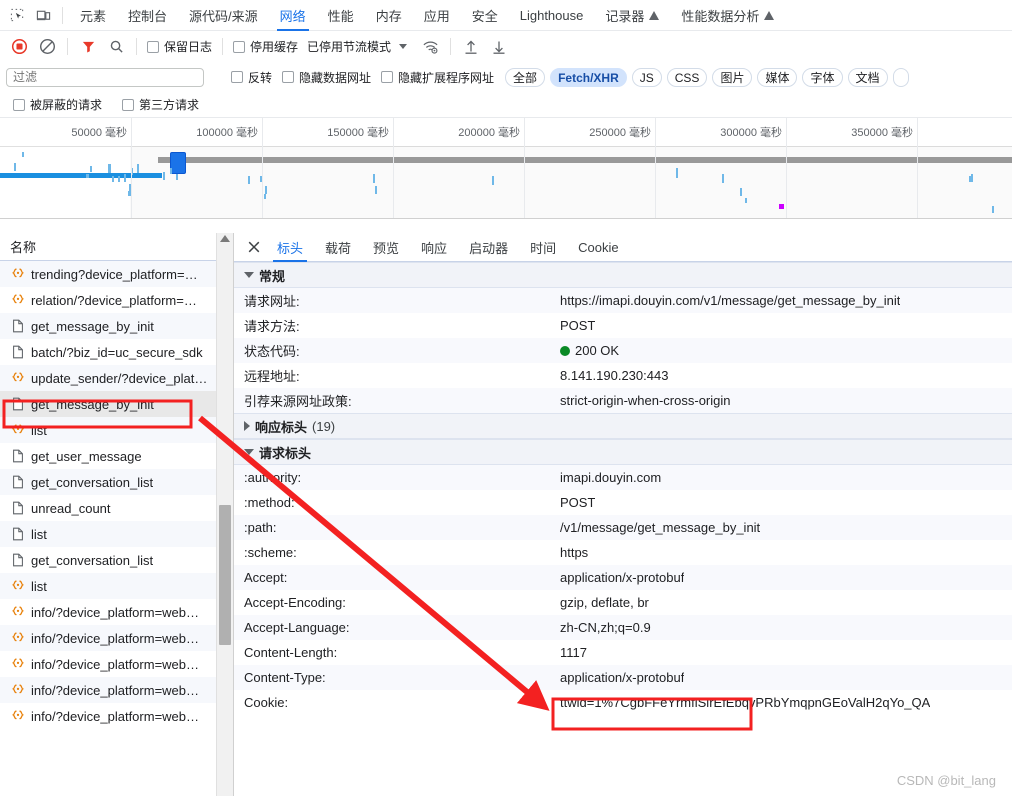 Image resolution: width=1012 pixels, height=796 pixels. Describe the element at coordinates (822, 77) in the screenshot. I see `resource-type-filter-6: 字体` at that location.